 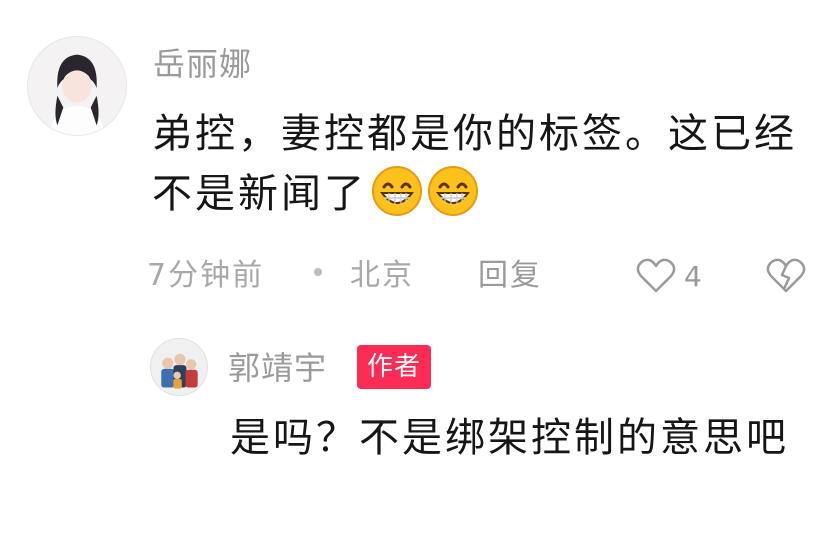 What do you see at coordinates (202, 64) in the screenshot?
I see `comment-username: 岳丽娜` at bounding box center [202, 64].